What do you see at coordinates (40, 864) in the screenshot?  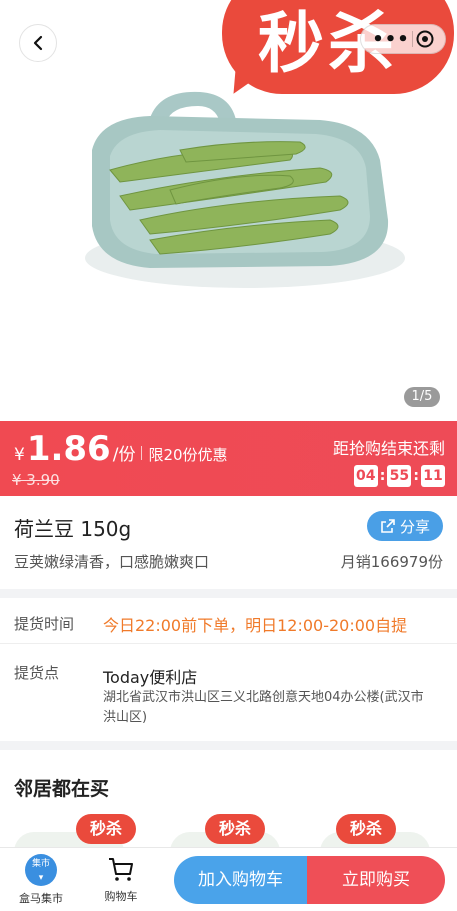 I see `market-logo-text: 集市` at bounding box center [40, 864].